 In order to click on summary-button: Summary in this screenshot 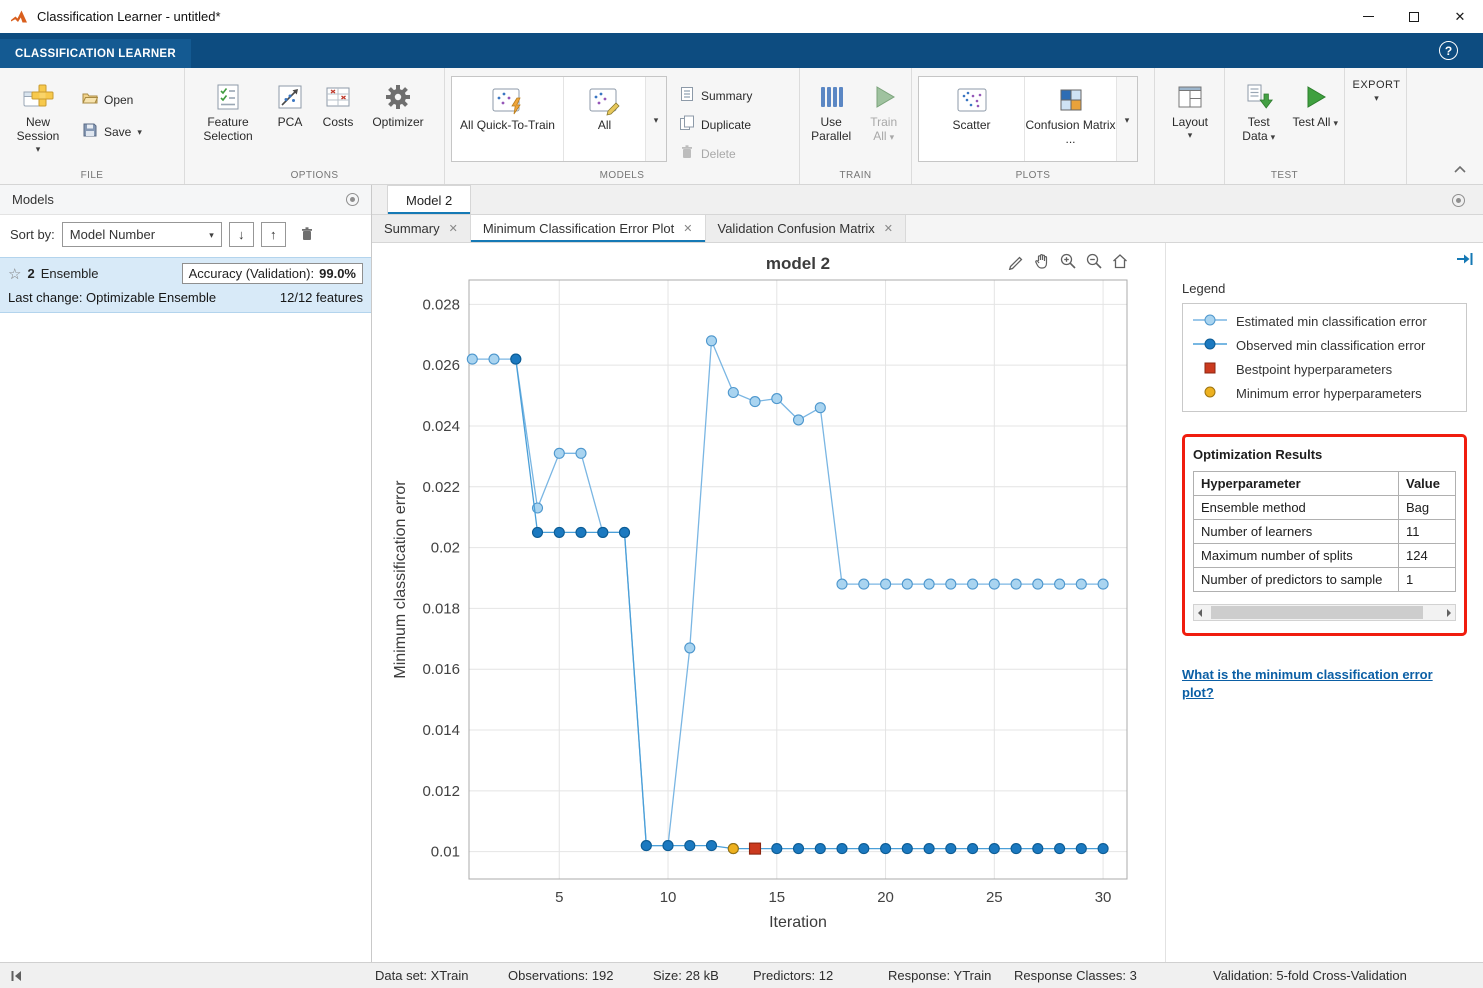, I will do `click(715, 95)`.